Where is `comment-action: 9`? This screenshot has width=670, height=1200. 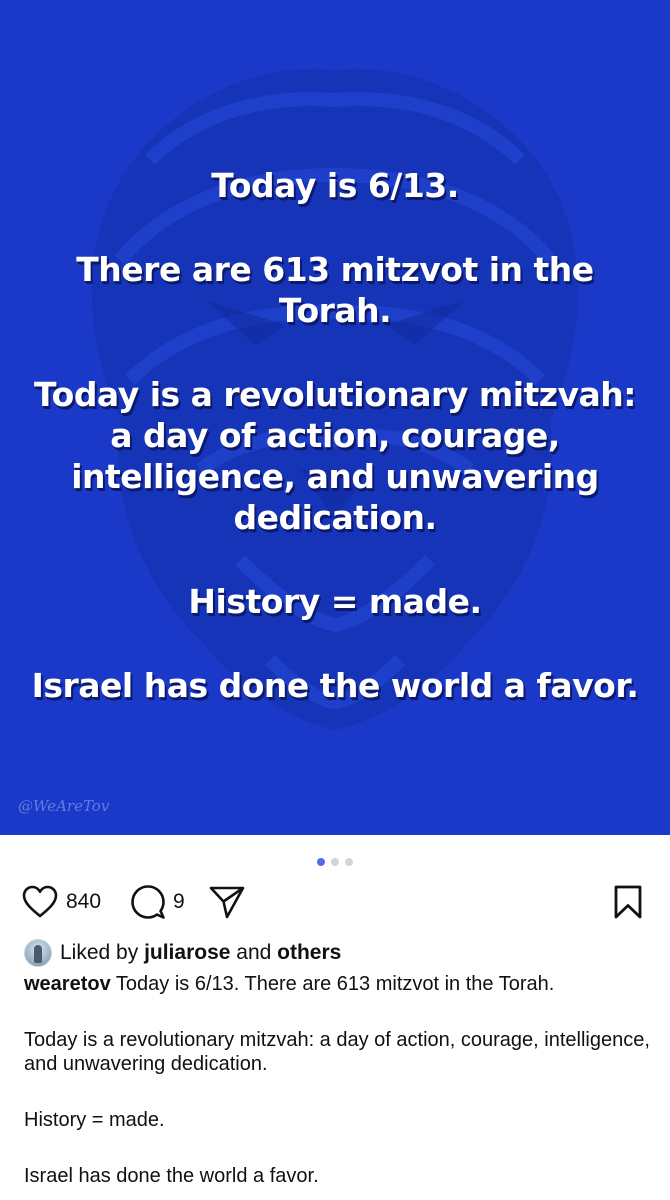
comment-action: 9 is located at coordinates (157, 902).